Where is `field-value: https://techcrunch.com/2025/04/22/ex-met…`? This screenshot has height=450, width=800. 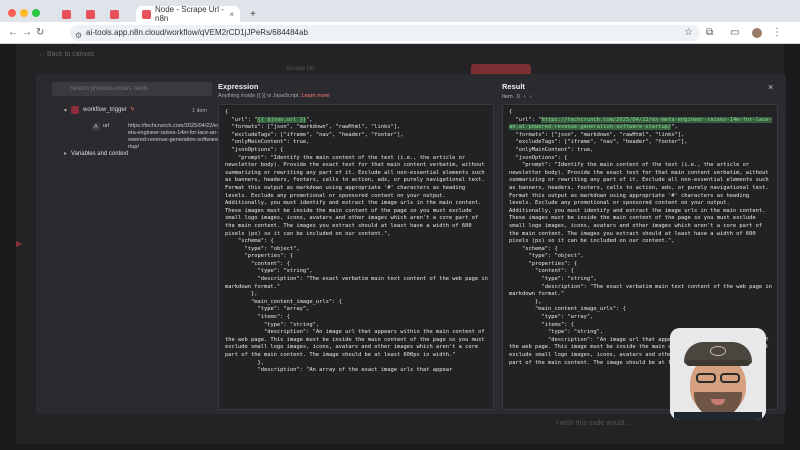 field-value: https://techcrunch.com/2025/04/22/ex-met… is located at coordinates (178, 136).